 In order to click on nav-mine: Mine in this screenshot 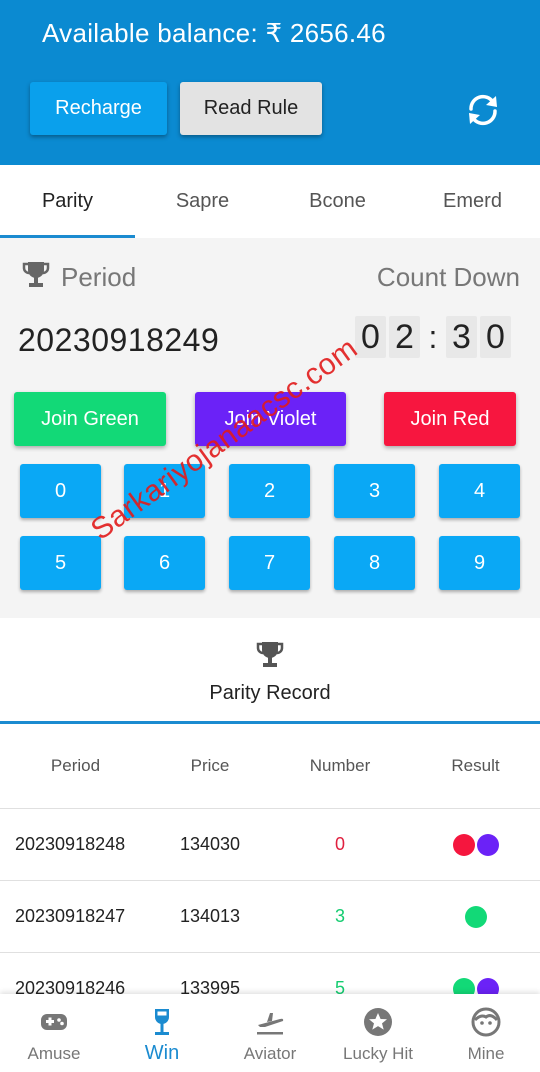, I will do `click(486, 1033)`.